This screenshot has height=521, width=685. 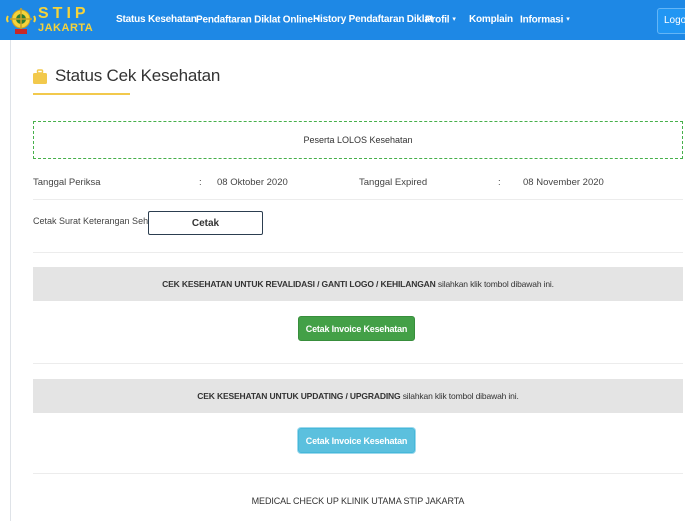 What do you see at coordinates (40, 76) in the screenshot?
I see `briefcase-icon` at bounding box center [40, 76].